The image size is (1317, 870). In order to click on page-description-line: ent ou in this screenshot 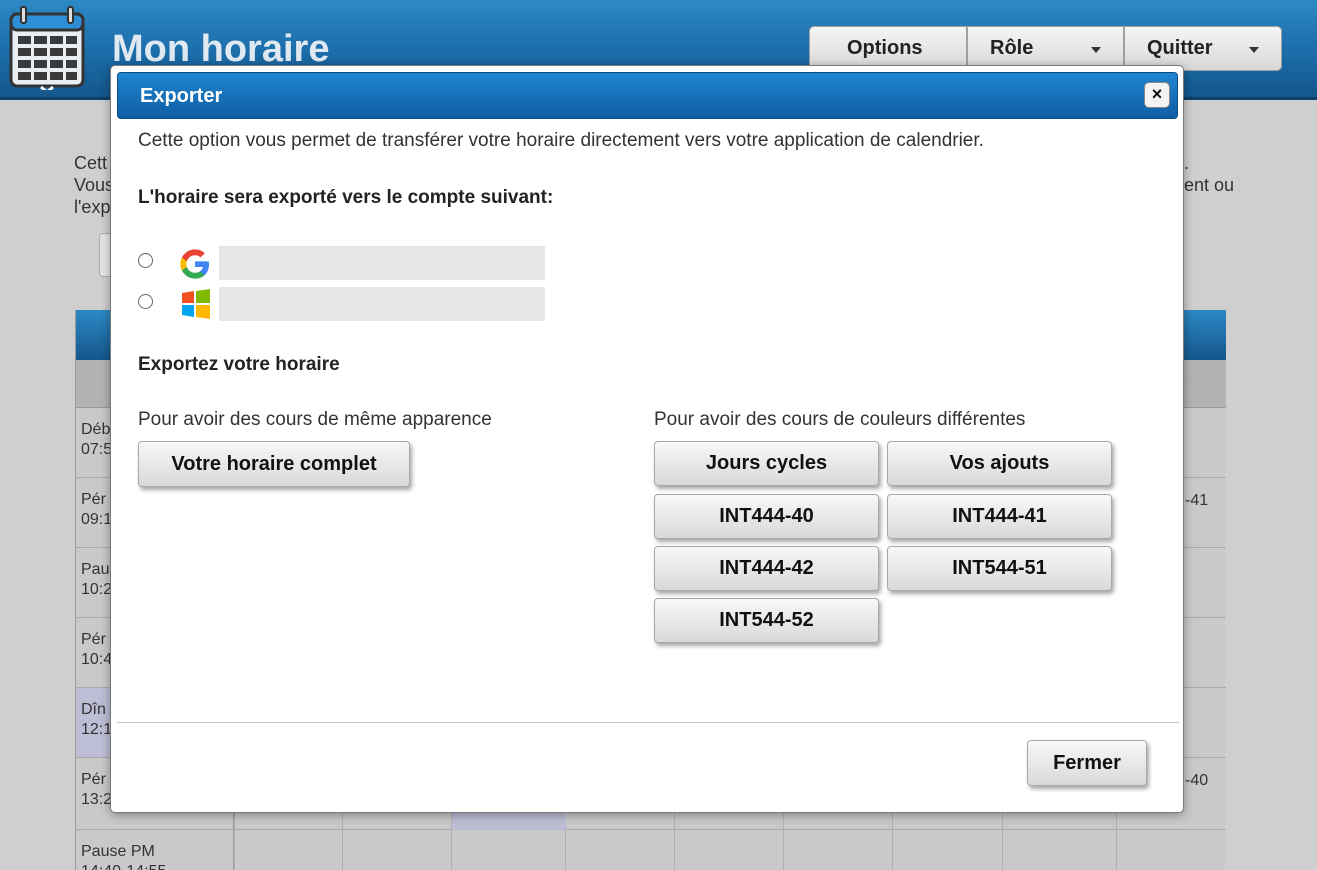, I will do `click(1209, 185)`.